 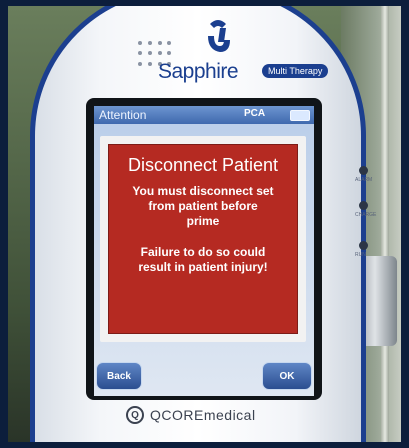 What do you see at coordinates (219, 36) in the screenshot?
I see `sapphire-logo-icon` at bounding box center [219, 36].